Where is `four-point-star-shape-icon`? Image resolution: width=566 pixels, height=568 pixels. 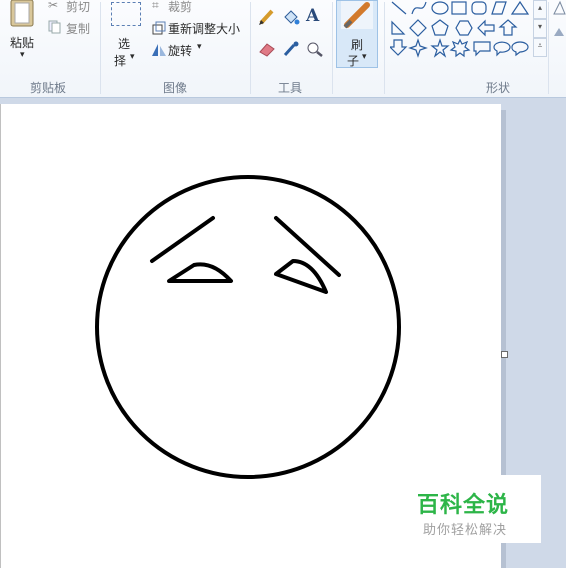 four-point-star-shape-icon is located at coordinates (418, 48).